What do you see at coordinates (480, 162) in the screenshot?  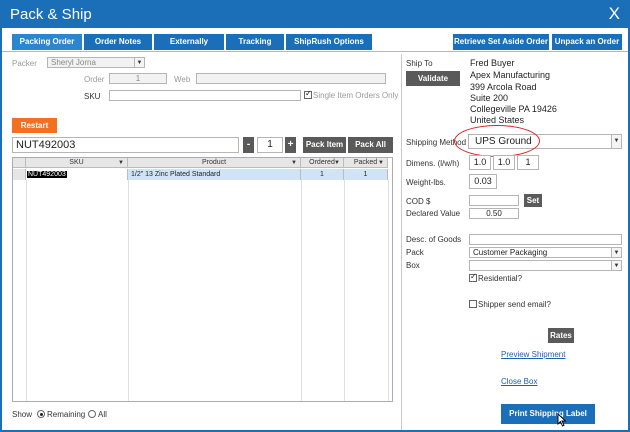 I see `length-input: 1.0` at bounding box center [480, 162].